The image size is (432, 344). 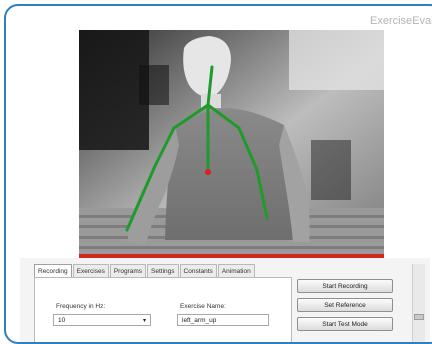 What do you see at coordinates (236, 271) in the screenshot?
I see `tab-animation: Animation` at bounding box center [236, 271].